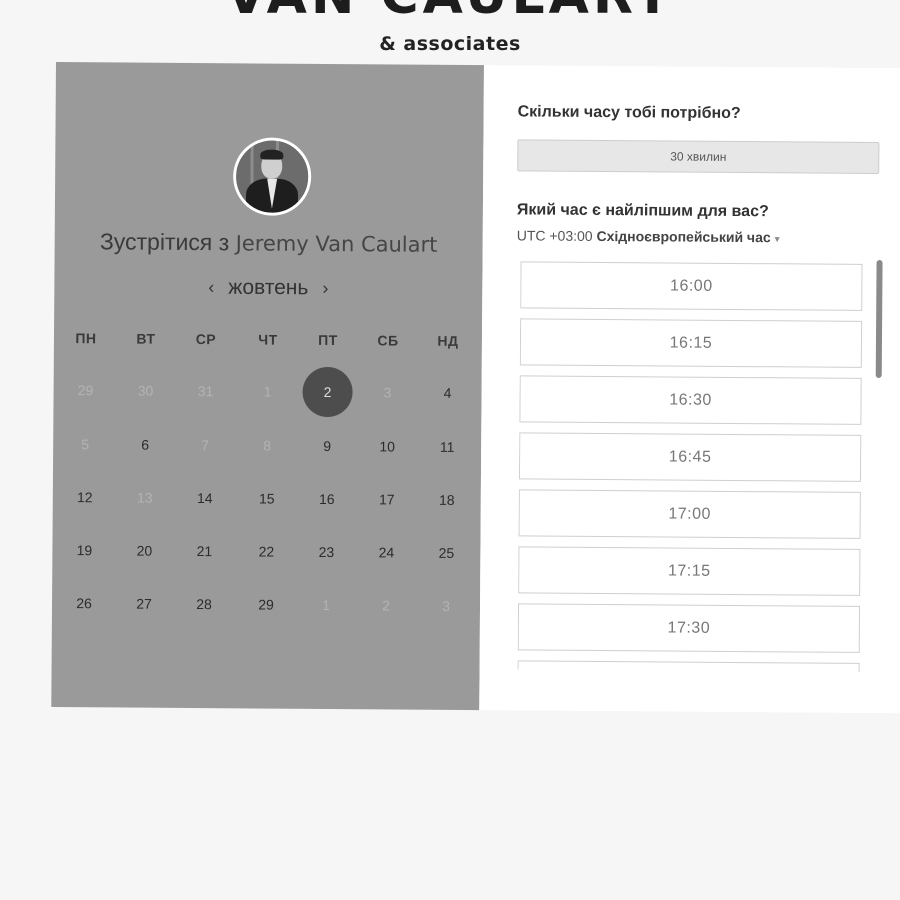 The width and height of the screenshot is (900, 900). I want to click on calendar-day: 17, so click(387, 499).